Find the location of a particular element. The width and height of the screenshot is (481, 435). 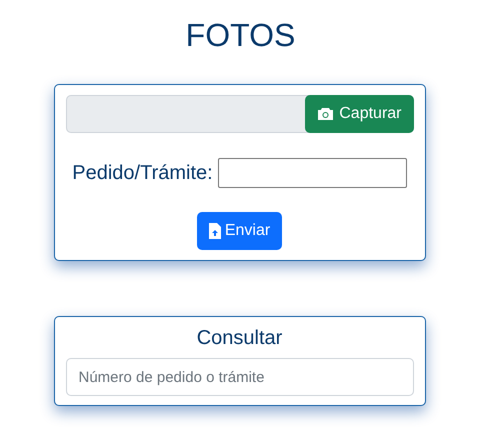

send-button: Enviar is located at coordinates (239, 231).